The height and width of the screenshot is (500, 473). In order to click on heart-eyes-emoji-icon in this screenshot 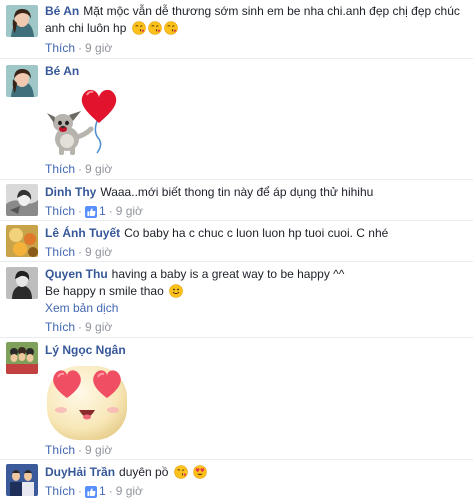, I will do `click(200, 472)`.